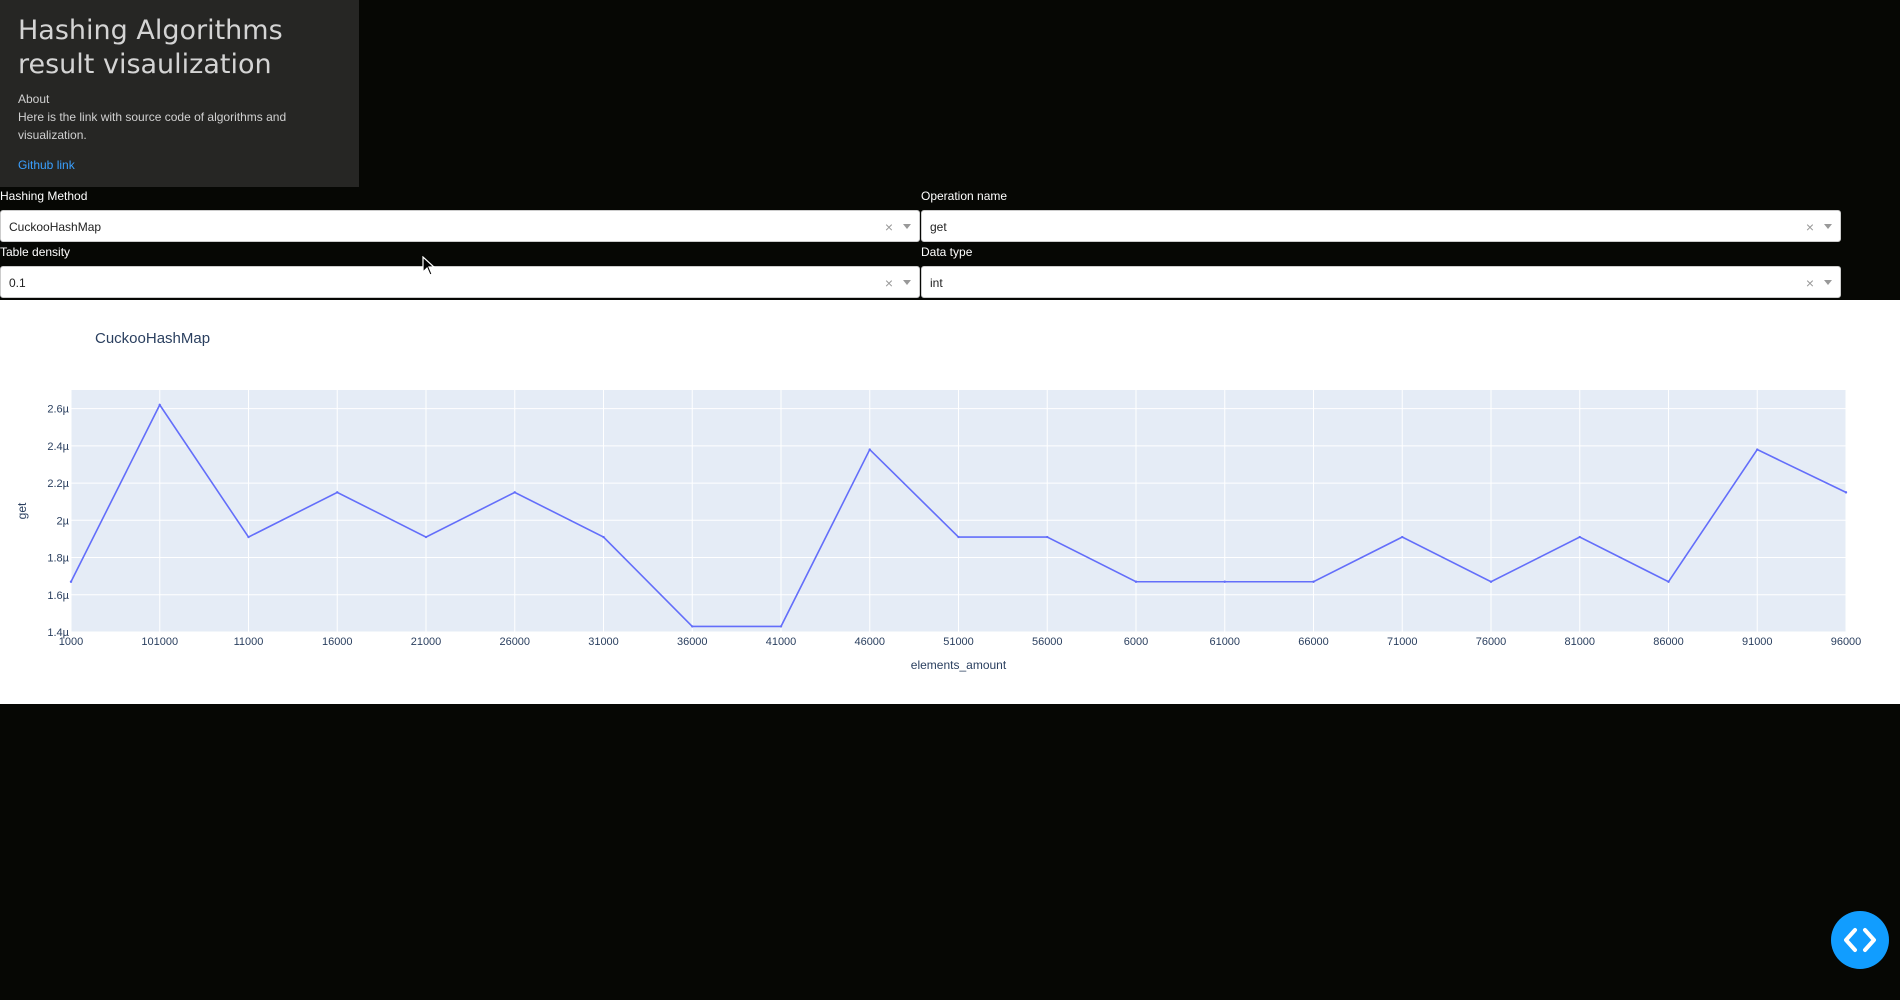 The width and height of the screenshot is (1900, 1000). What do you see at coordinates (34, 99) in the screenshot?
I see `about-heading: About` at bounding box center [34, 99].